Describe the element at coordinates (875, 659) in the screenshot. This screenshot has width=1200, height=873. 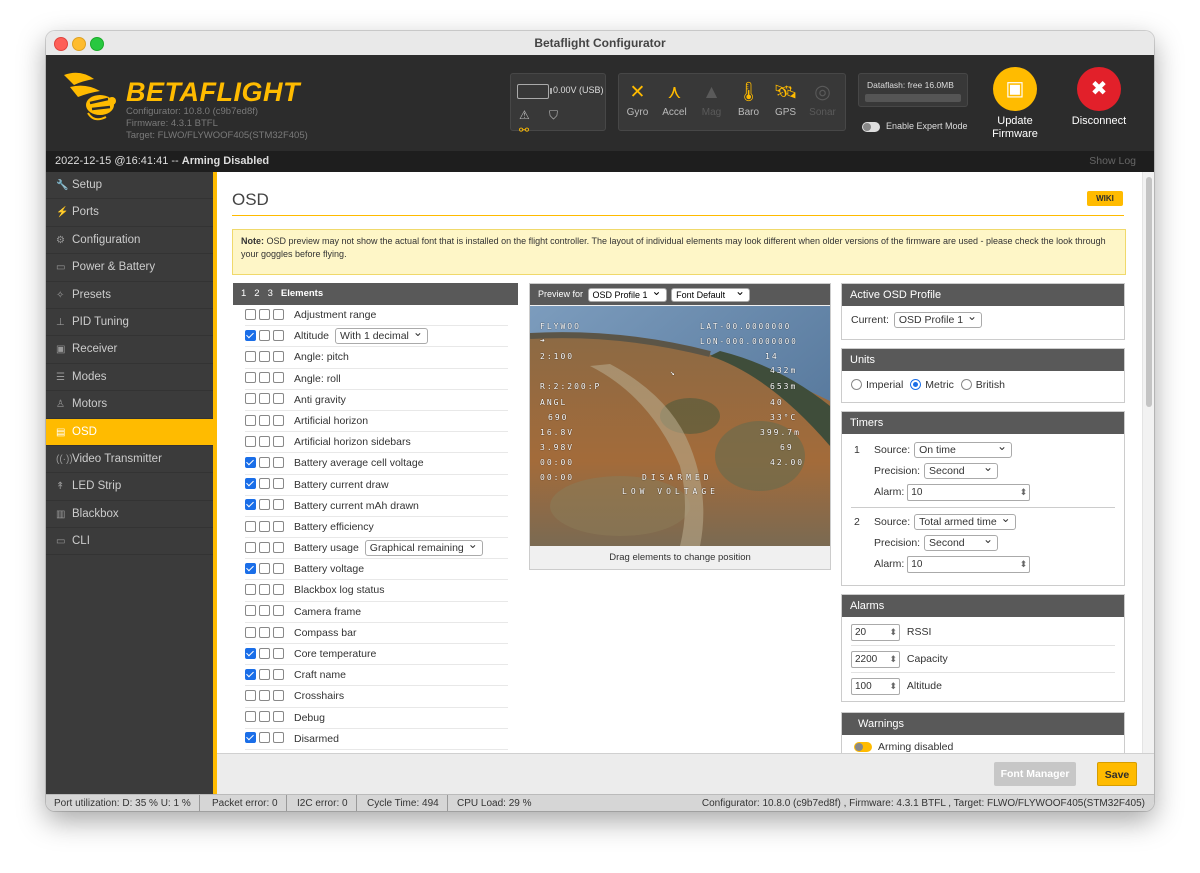
I see `alarm-capacity-input: 2200` at that location.